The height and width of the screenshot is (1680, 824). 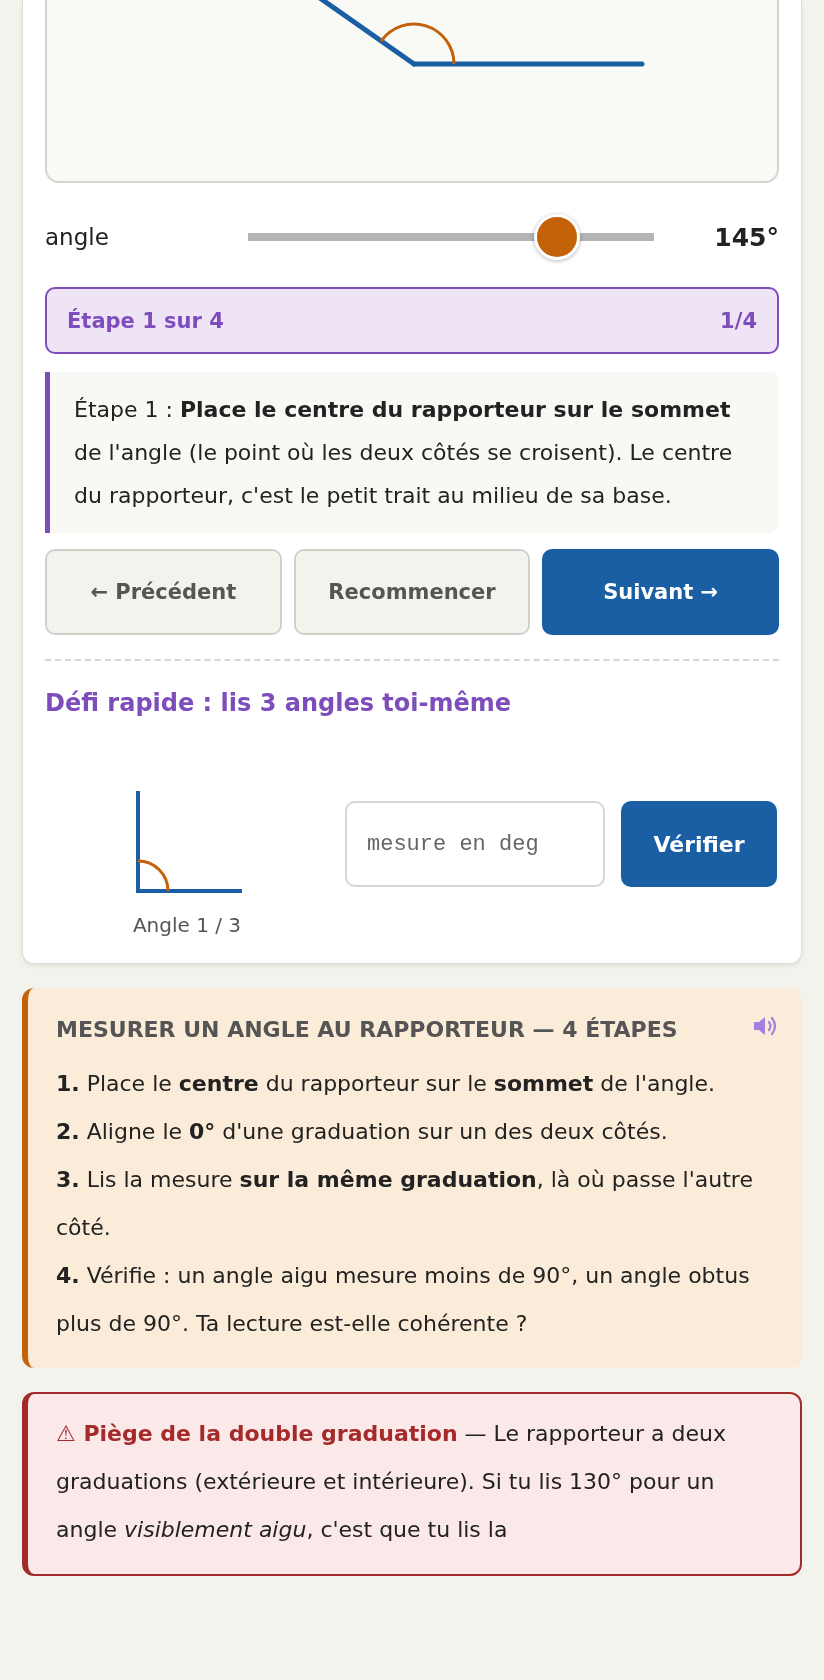 What do you see at coordinates (556, 237) in the screenshot?
I see `slider-thumb` at bounding box center [556, 237].